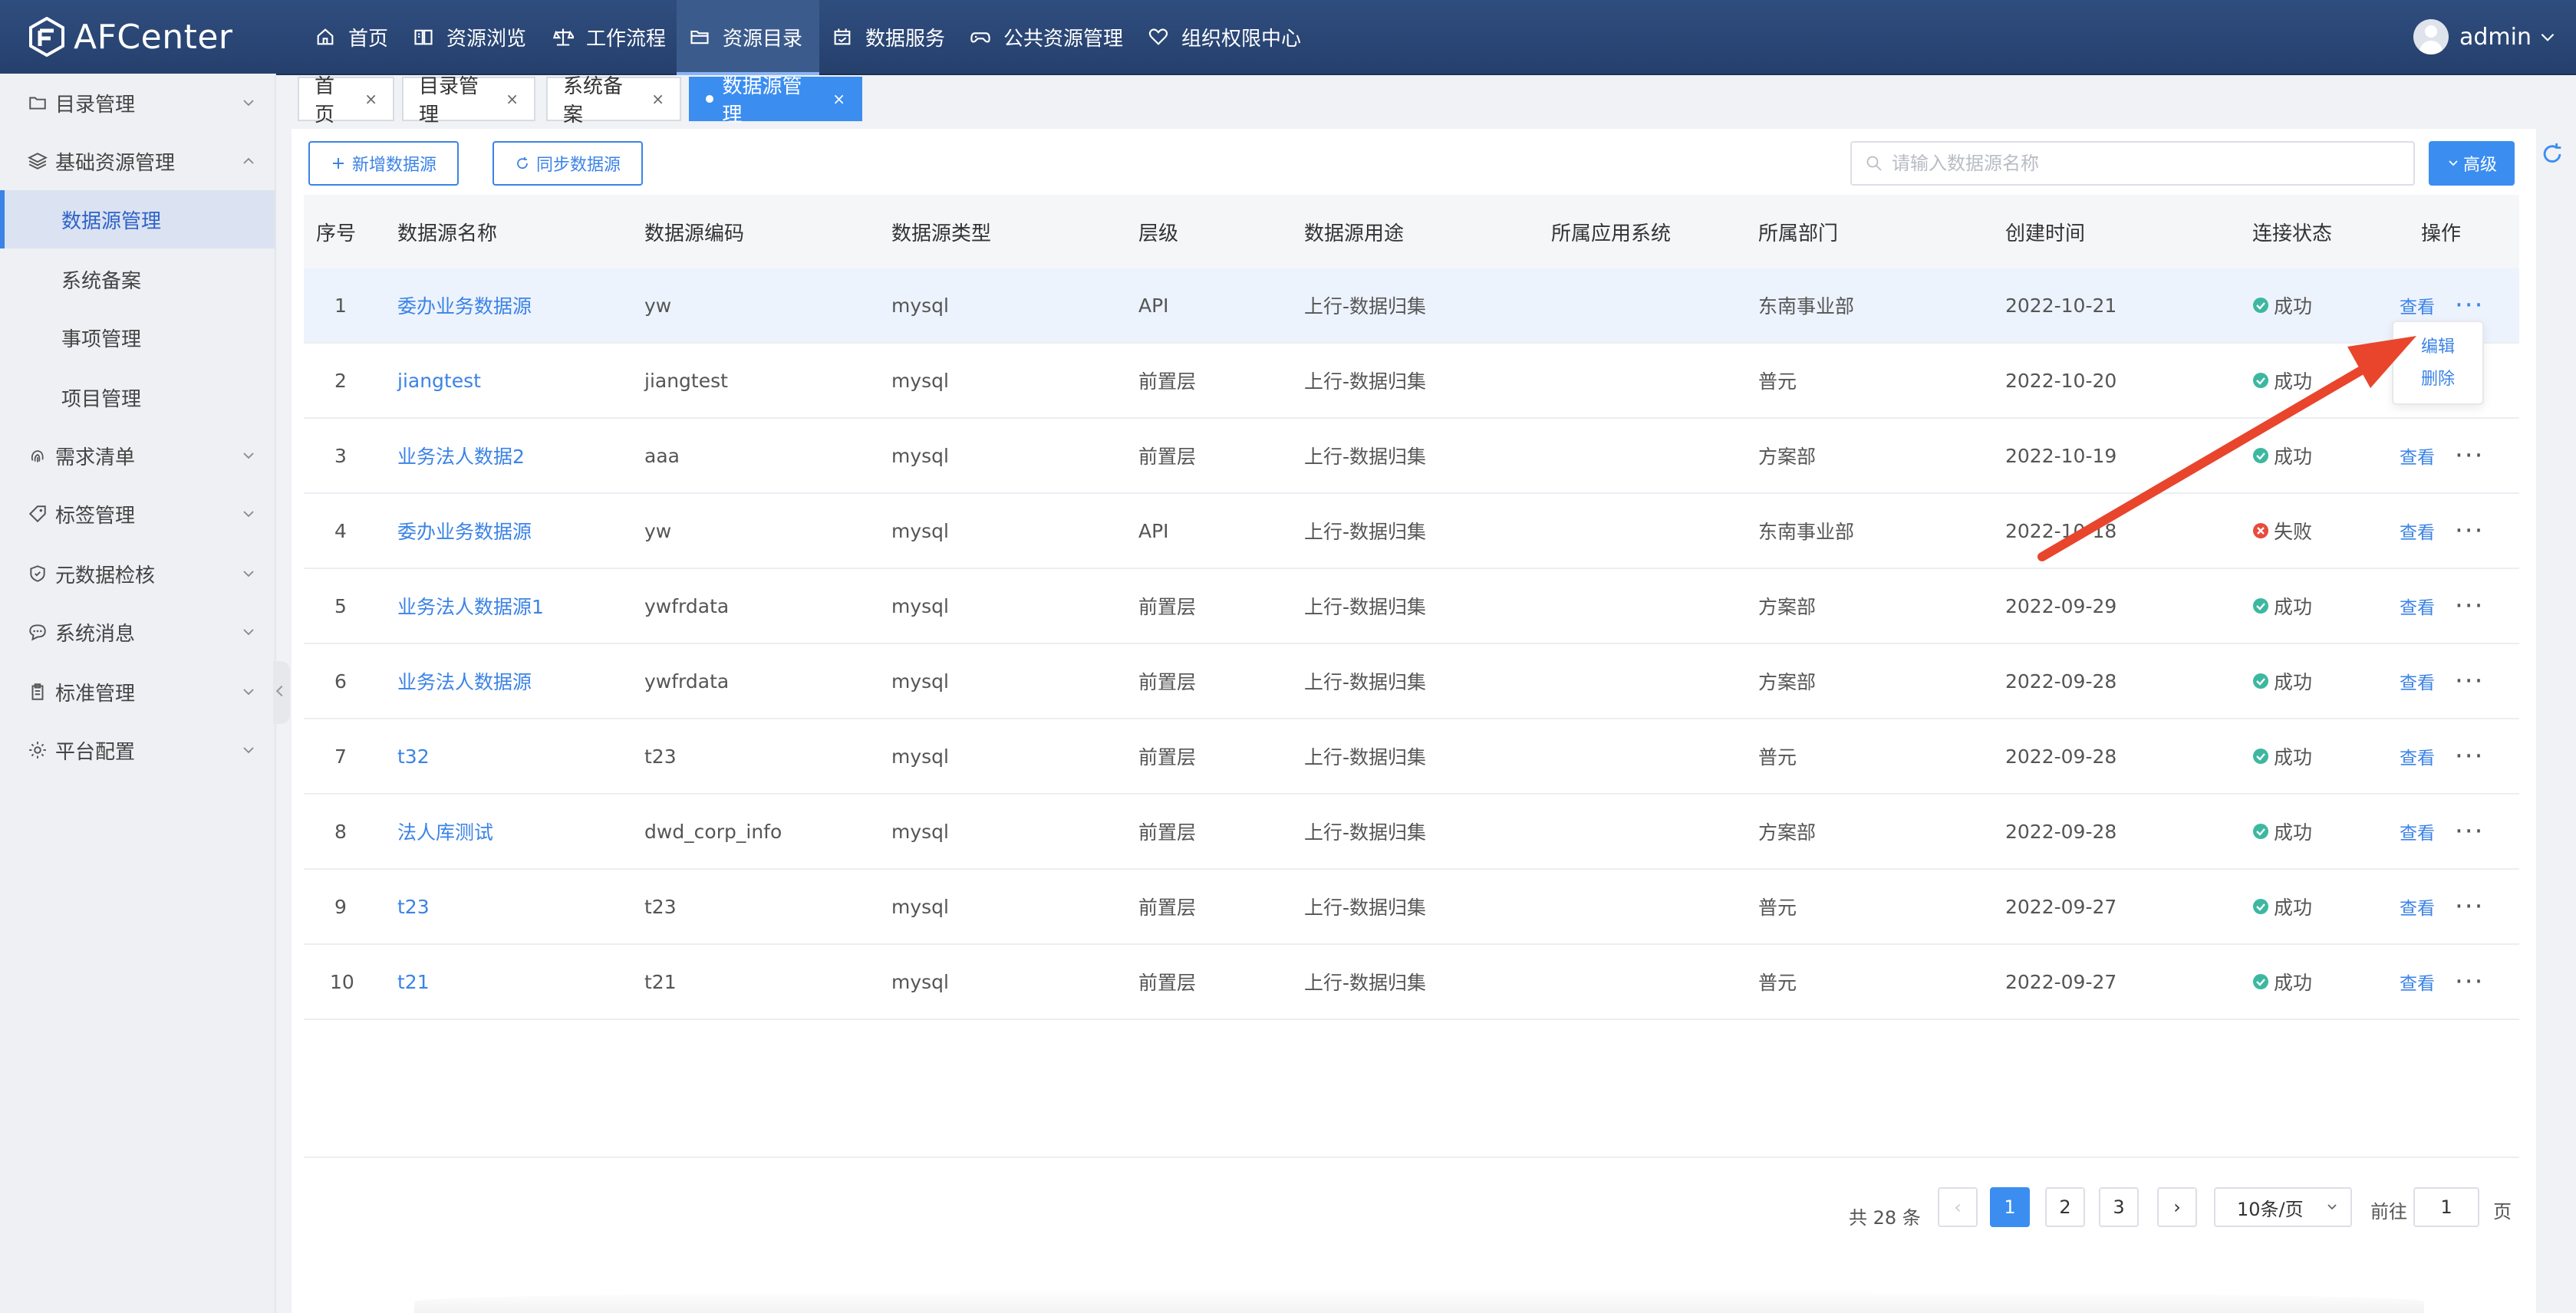 This screenshot has width=2576, height=1313. Describe the element at coordinates (567, 163) in the screenshot. I see `sync-datasource-button: 同步数据源` at that location.